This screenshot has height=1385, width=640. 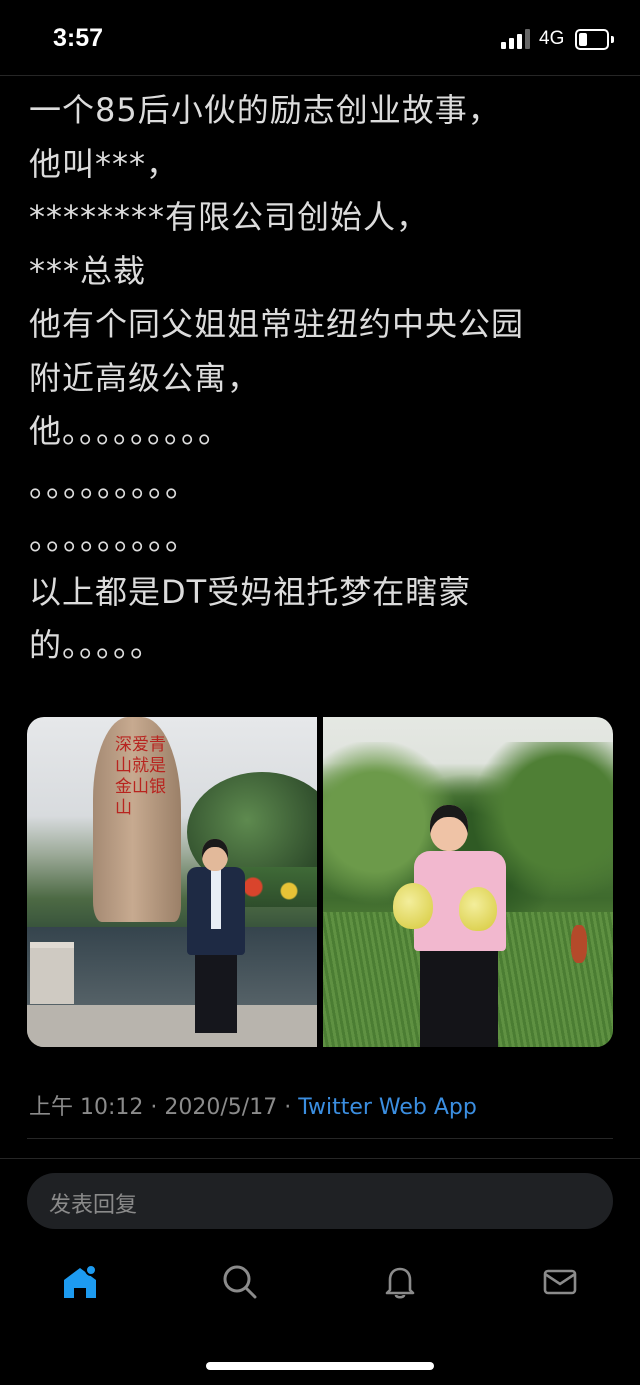 I want to click on tab-notifications, so click(x=400, y=1282).